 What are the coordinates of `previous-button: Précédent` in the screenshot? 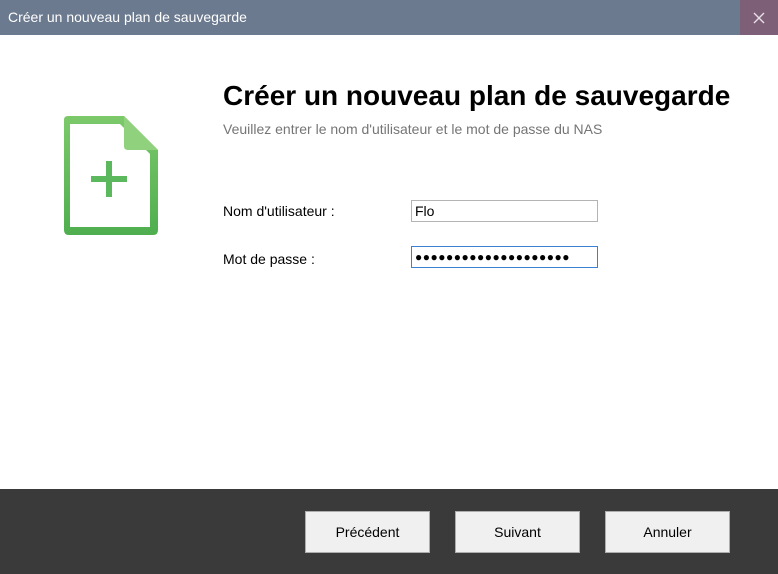 It's located at (367, 532).